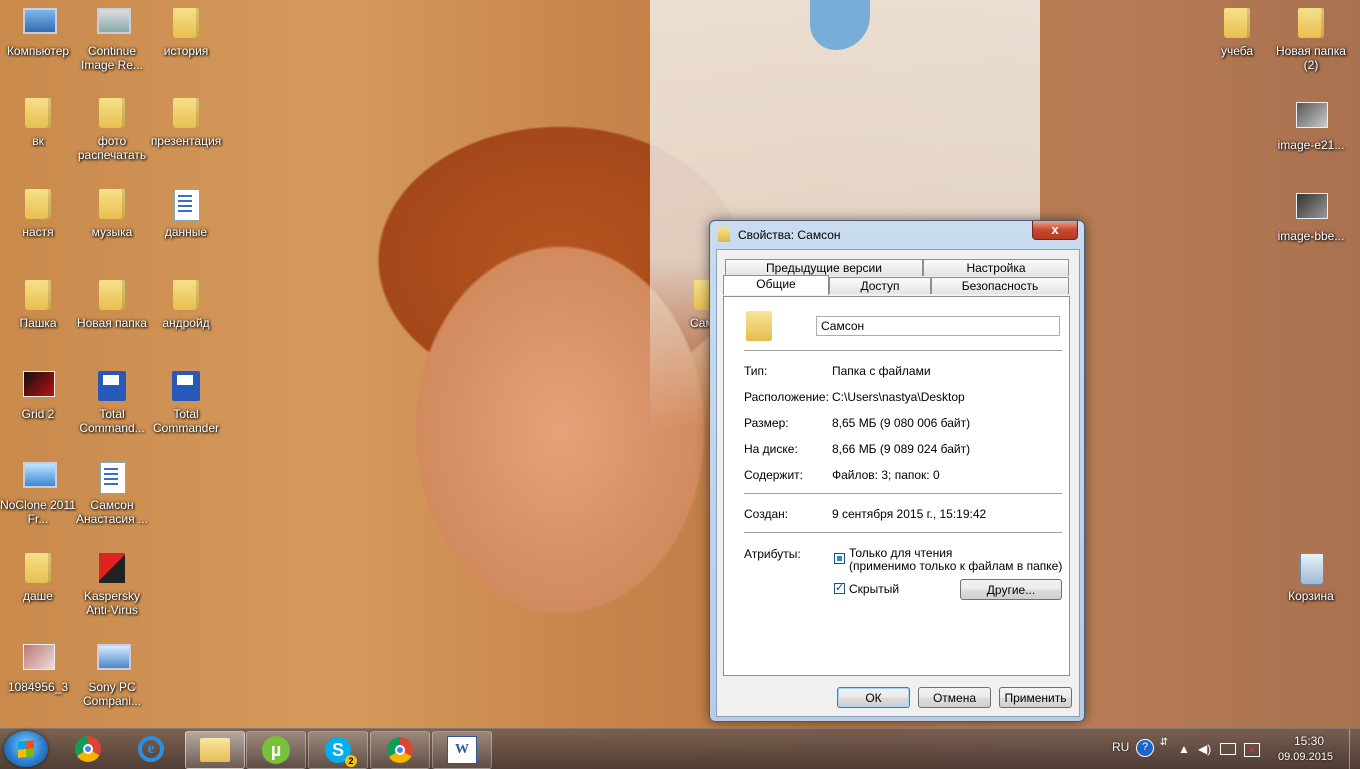 This screenshot has width=1360, height=769. Describe the element at coordinates (789, 235) in the screenshot. I see `dialog-title: Свойства: Самсон` at that location.